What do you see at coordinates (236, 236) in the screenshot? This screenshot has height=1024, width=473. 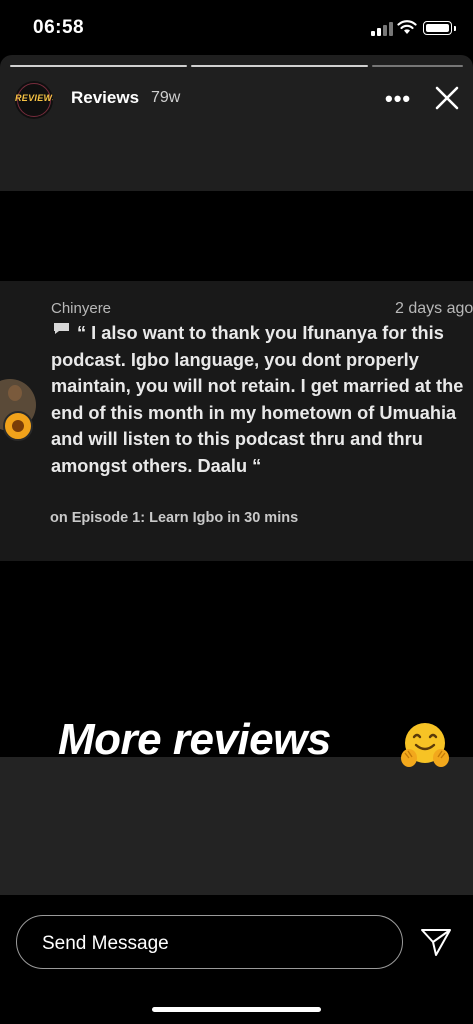 I see `story-background-band` at bounding box center [236, 236].